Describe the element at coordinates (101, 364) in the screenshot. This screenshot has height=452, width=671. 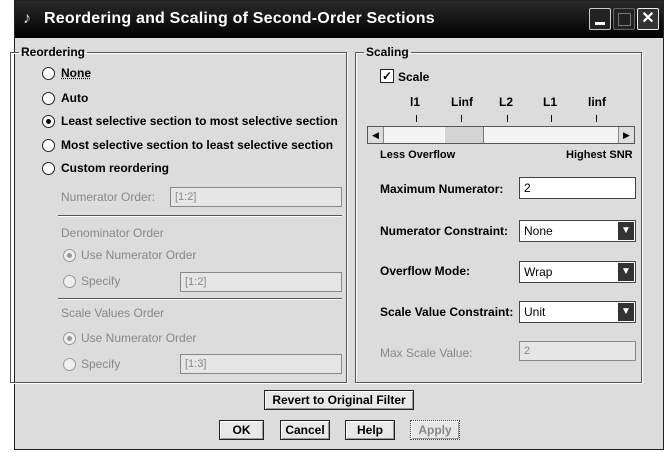
I see `scale-values-specify-label: Specify` at that location.